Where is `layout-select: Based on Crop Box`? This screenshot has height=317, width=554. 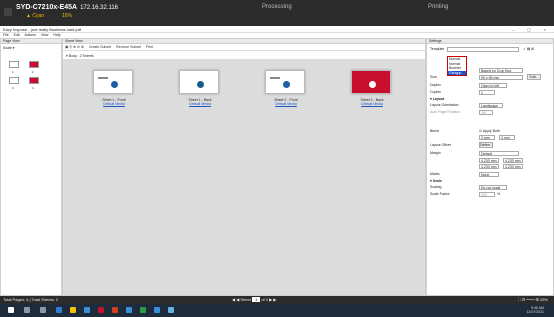 layout-select: Based on Crop Box is located at coordinates (501, 70).